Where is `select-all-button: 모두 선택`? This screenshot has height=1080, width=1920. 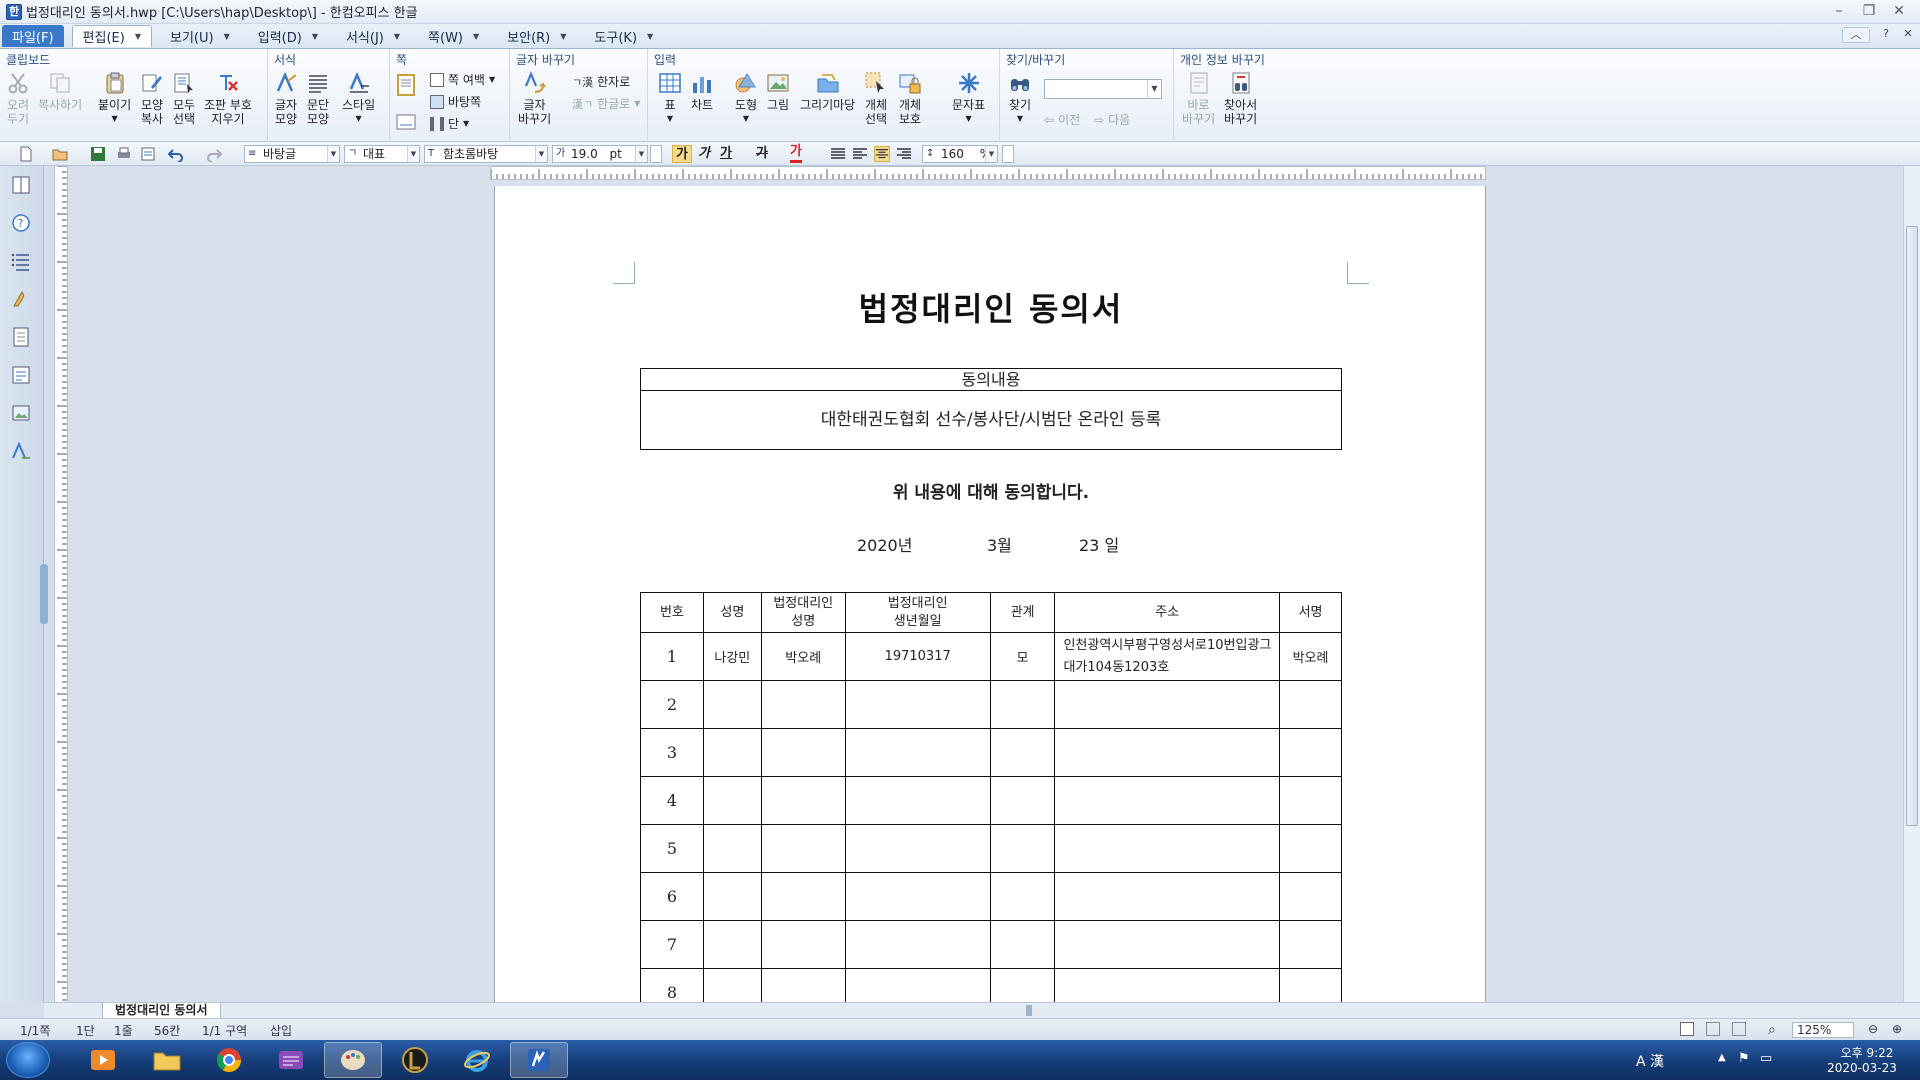 select-all-button: 모두 선택 is located at coordinates (184, 98).